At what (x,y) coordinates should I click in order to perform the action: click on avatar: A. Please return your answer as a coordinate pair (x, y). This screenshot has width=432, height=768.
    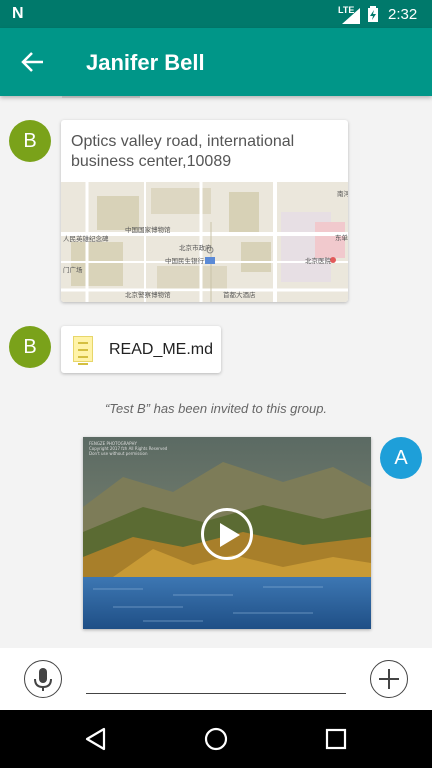
    Looking at the image, I should click on (401, 458).